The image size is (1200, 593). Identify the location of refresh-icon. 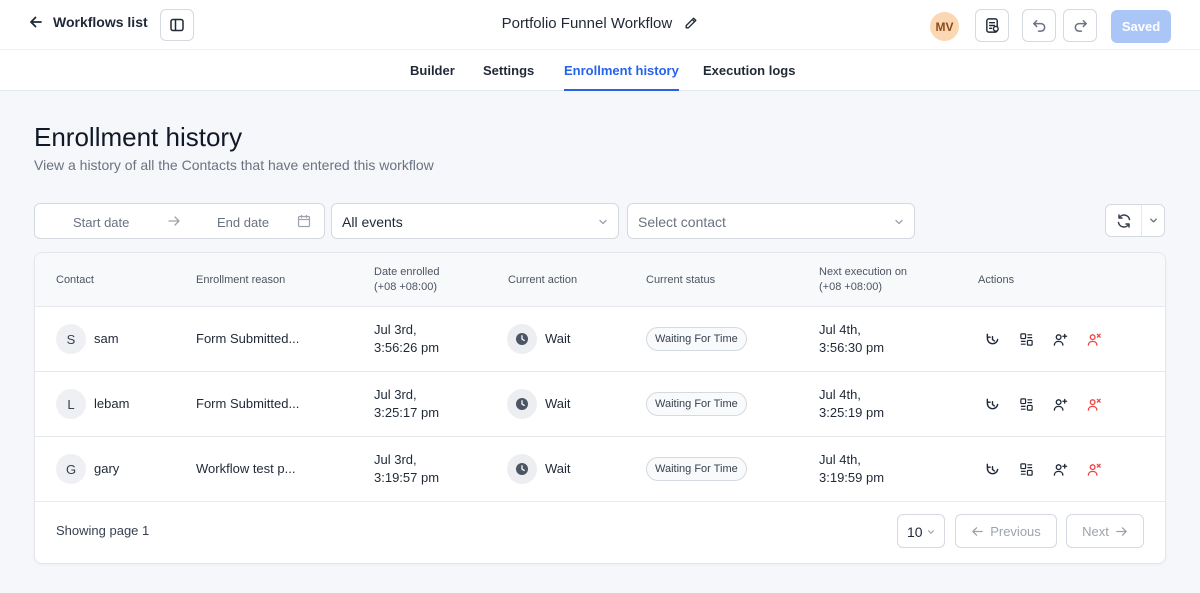
(1123, 220).